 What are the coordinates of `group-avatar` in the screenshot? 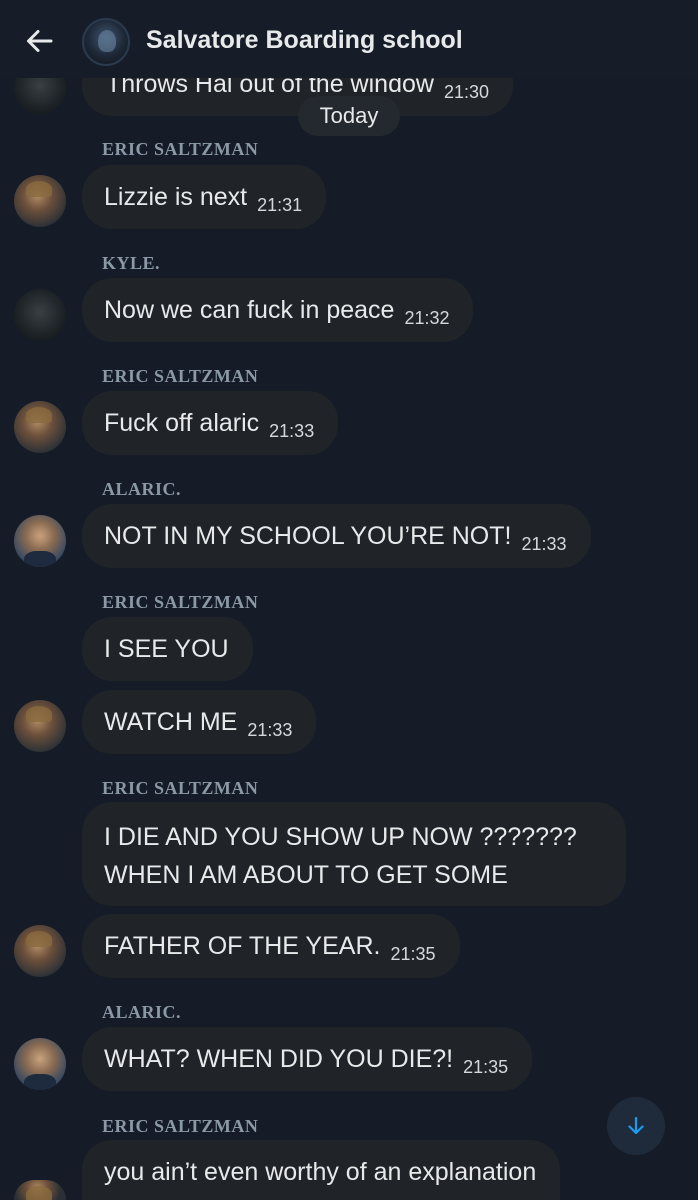 It's located at (106, 42).